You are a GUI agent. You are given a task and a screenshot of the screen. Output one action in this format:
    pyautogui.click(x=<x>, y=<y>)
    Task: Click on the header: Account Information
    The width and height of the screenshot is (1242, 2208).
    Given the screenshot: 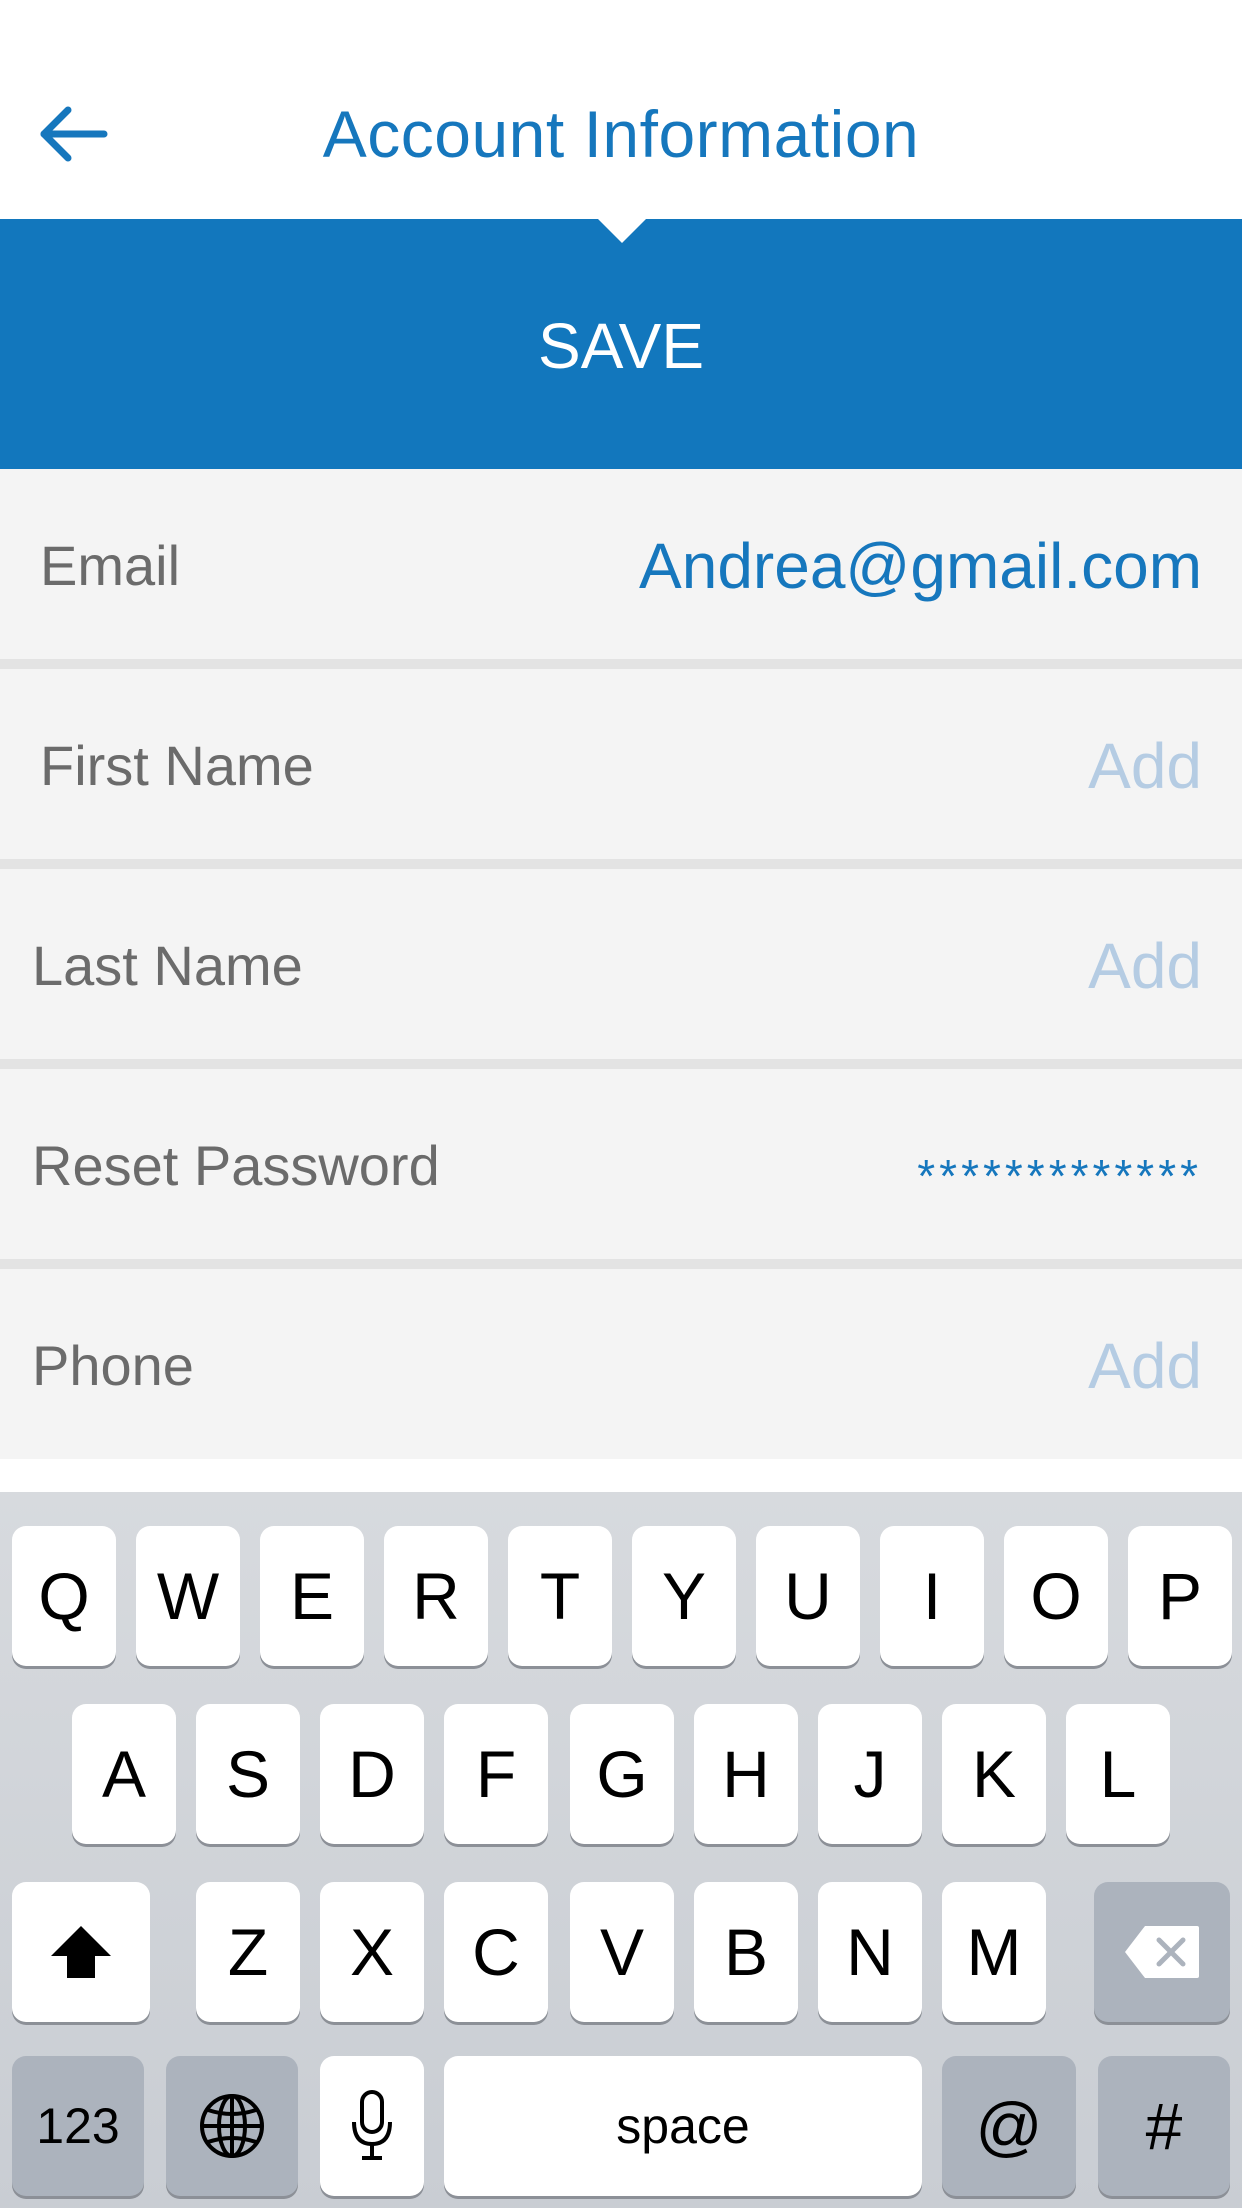 What is the action you would take?
    pyautogui.click(x=621, y=109)
    